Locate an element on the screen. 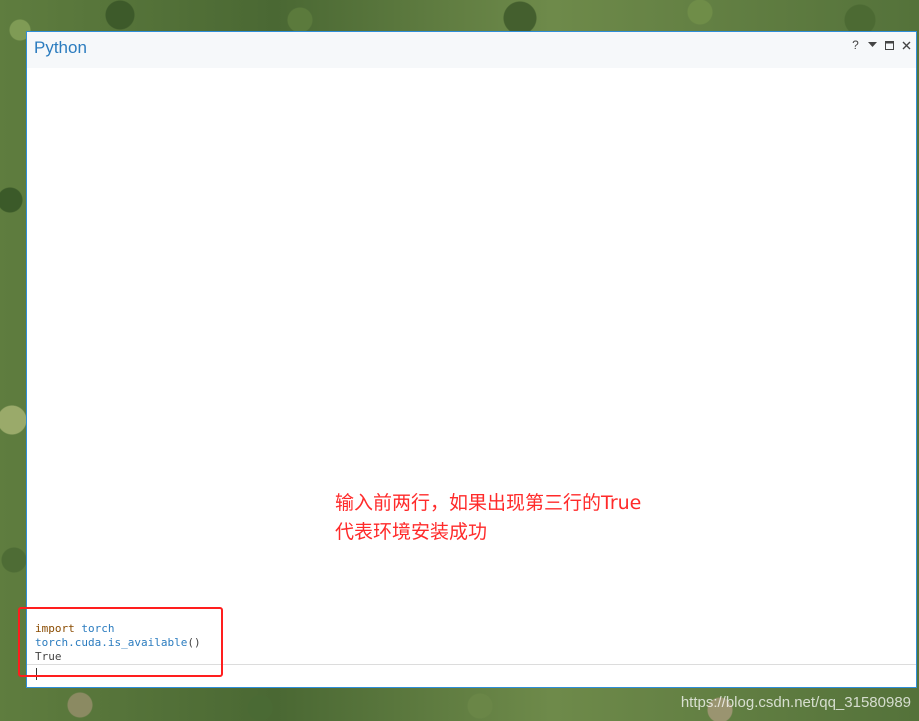  close-icon is located at coordinates (906, 45).